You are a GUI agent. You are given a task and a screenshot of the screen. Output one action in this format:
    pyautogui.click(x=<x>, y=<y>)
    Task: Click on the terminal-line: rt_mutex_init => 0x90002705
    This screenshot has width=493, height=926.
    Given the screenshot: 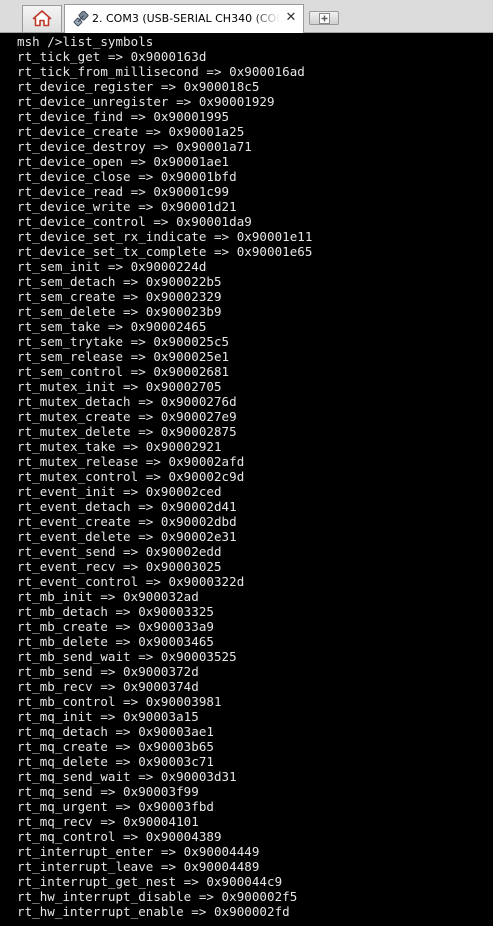 What is the action you would take?
    pyautogui.click(x=119, y=386)
    